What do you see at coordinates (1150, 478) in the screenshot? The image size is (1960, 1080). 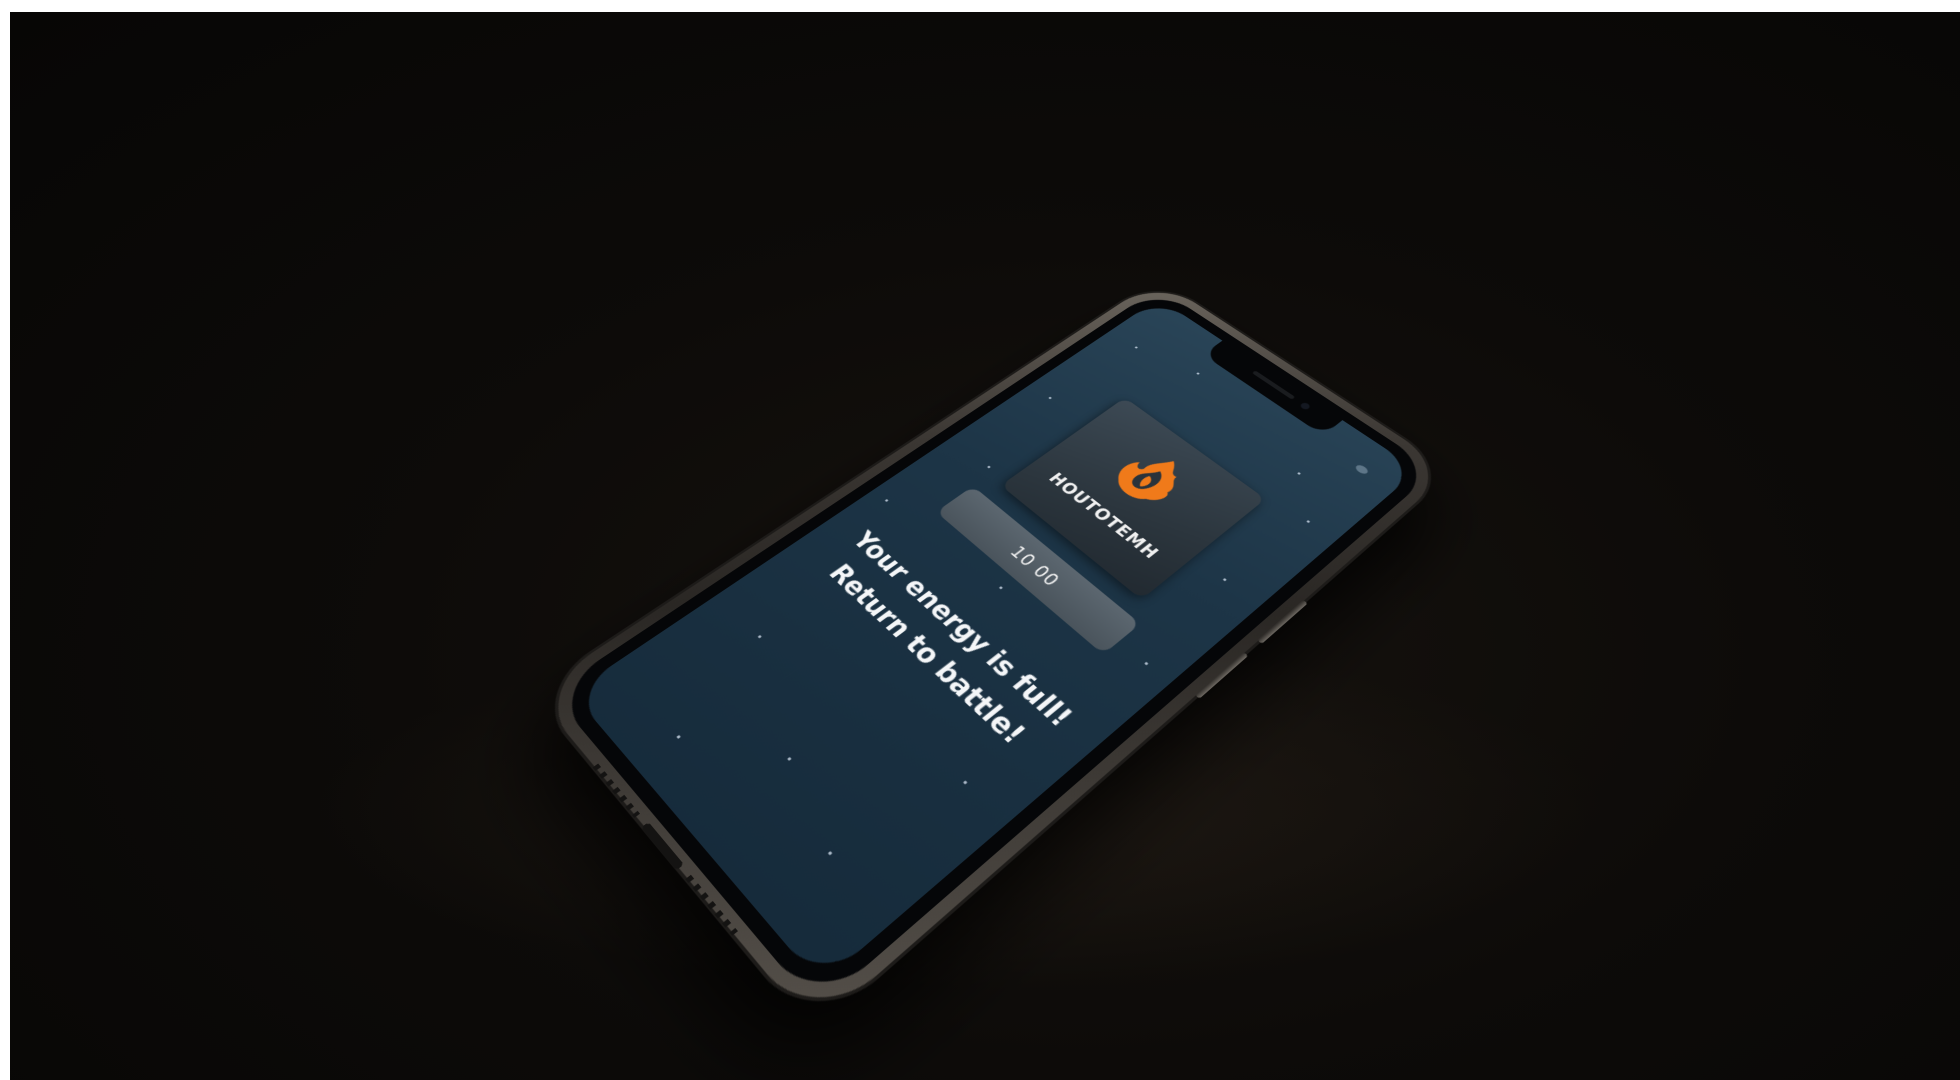 I see `orange-flame-emblem-icon` at bounding box center [1150, 478].